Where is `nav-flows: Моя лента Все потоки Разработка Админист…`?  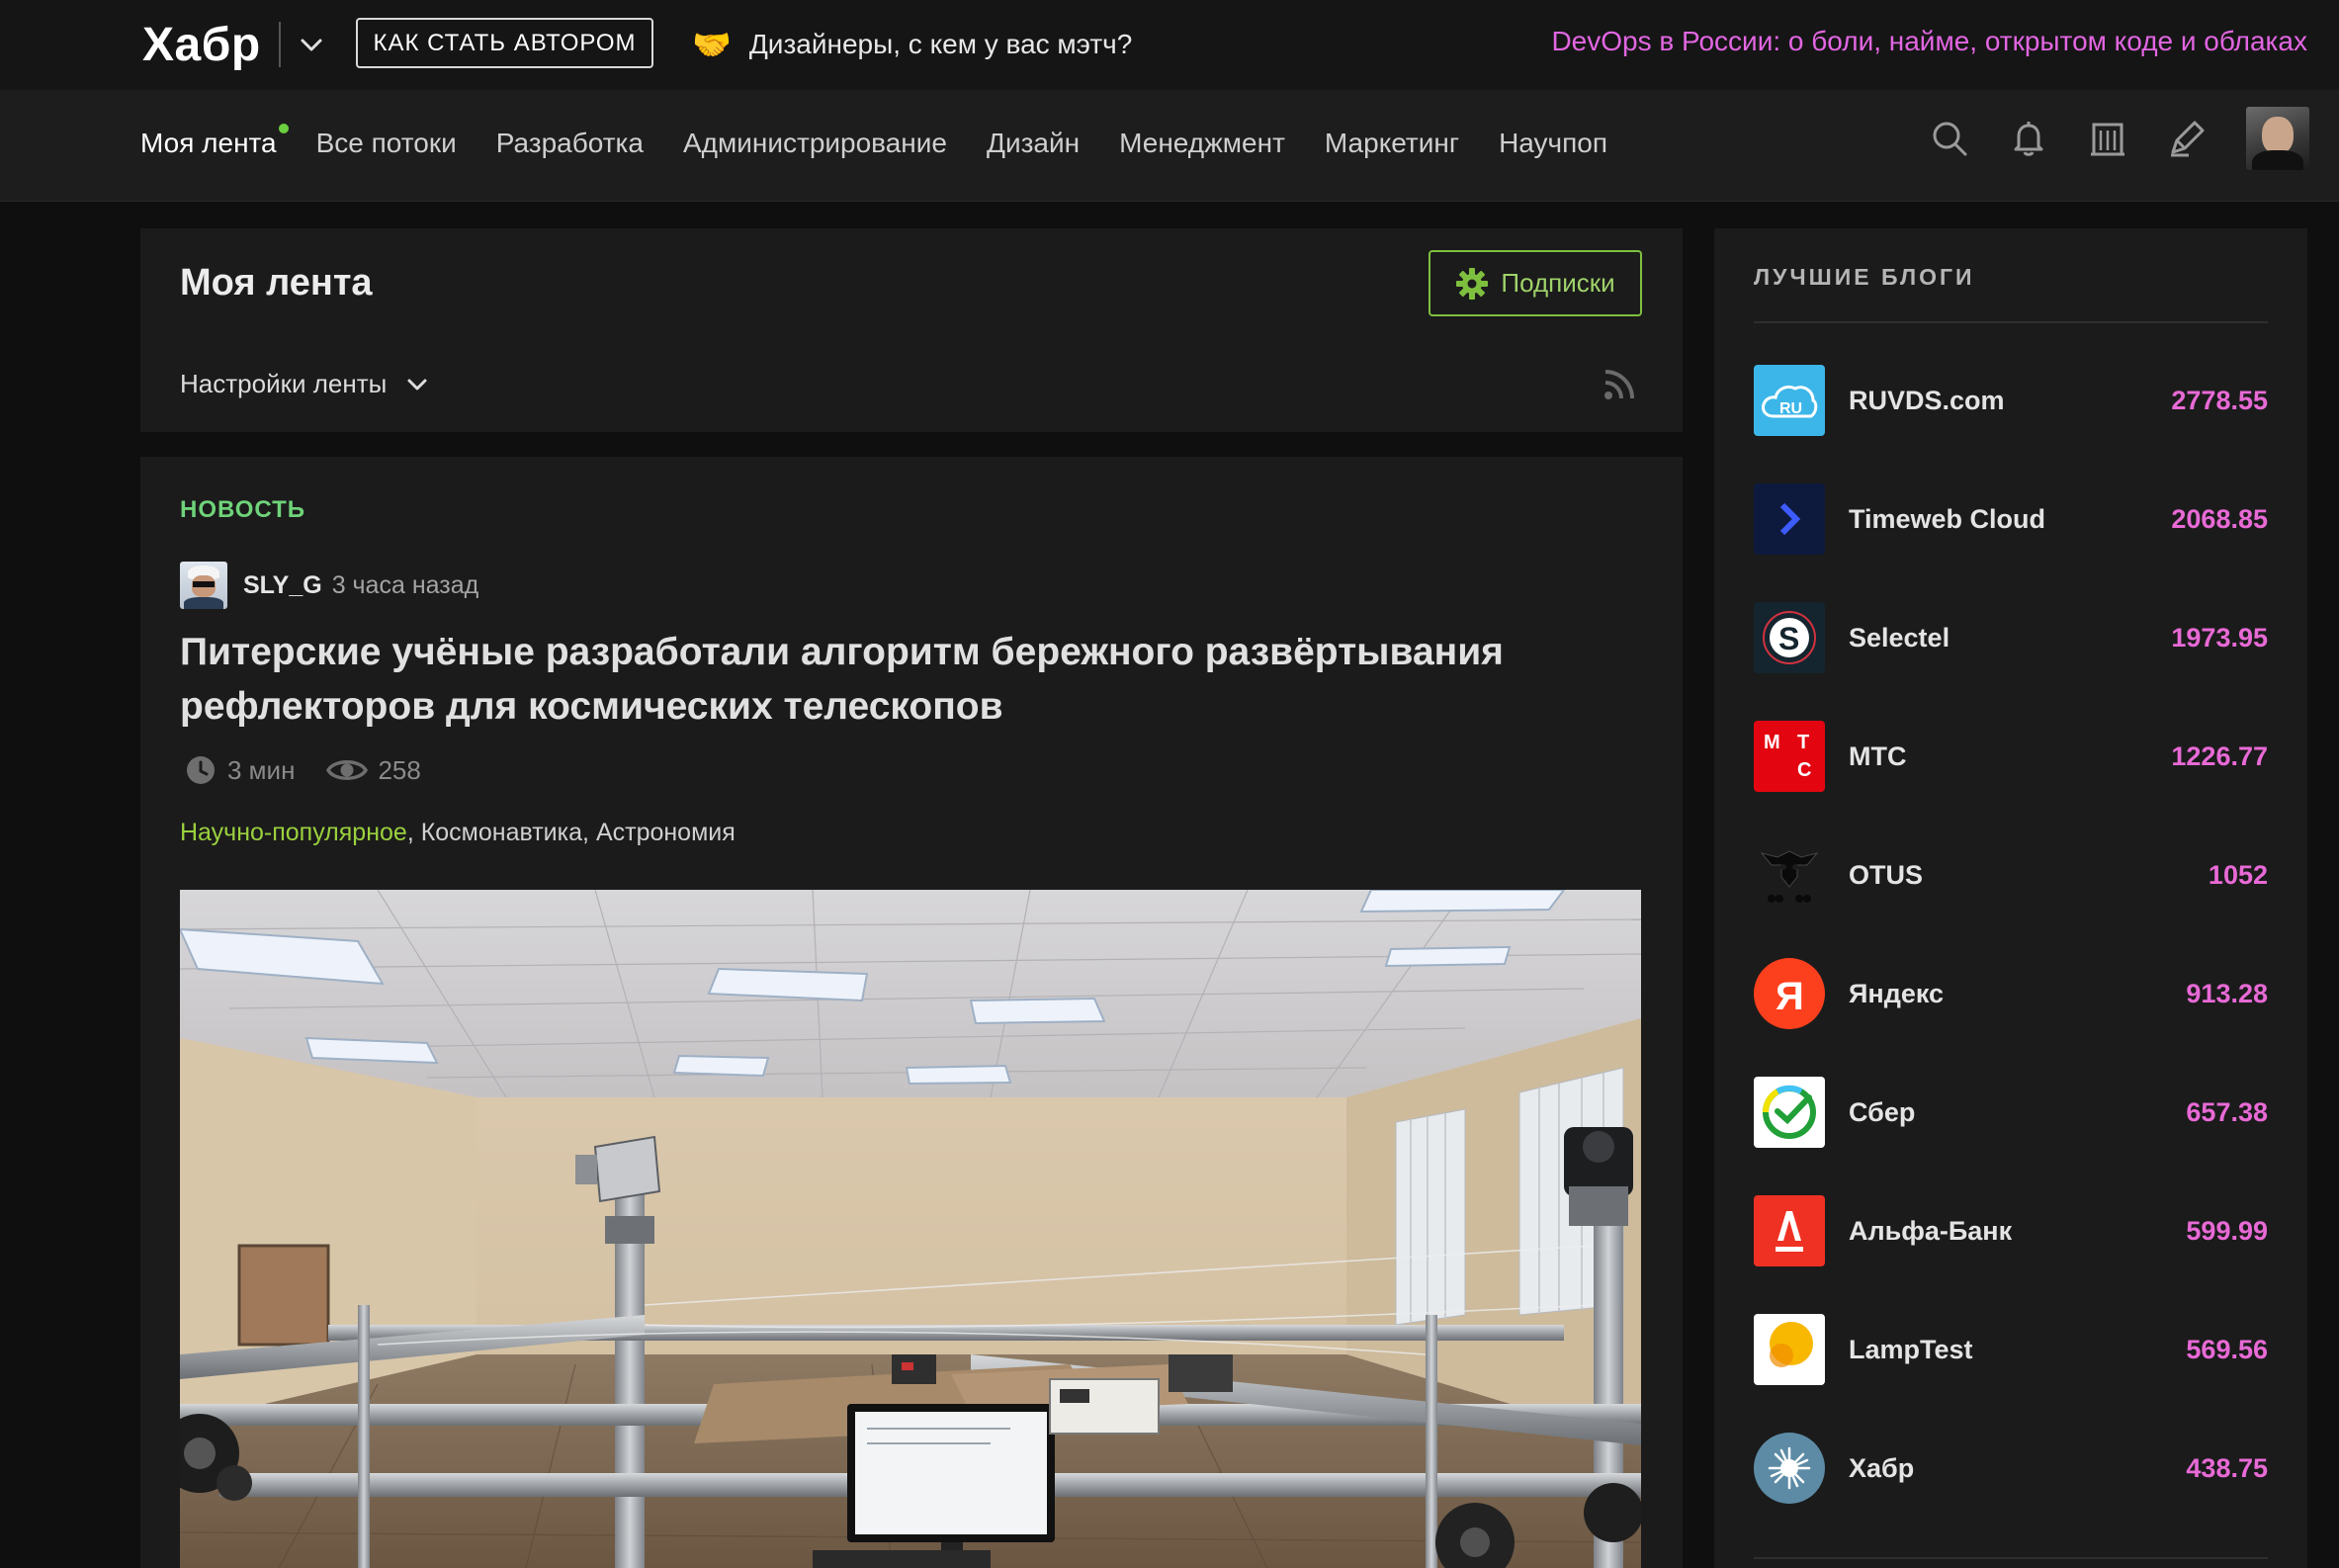 nav-flows: Моя лента Все потоки Разработка Админист… is located at coordinates (893, 142).